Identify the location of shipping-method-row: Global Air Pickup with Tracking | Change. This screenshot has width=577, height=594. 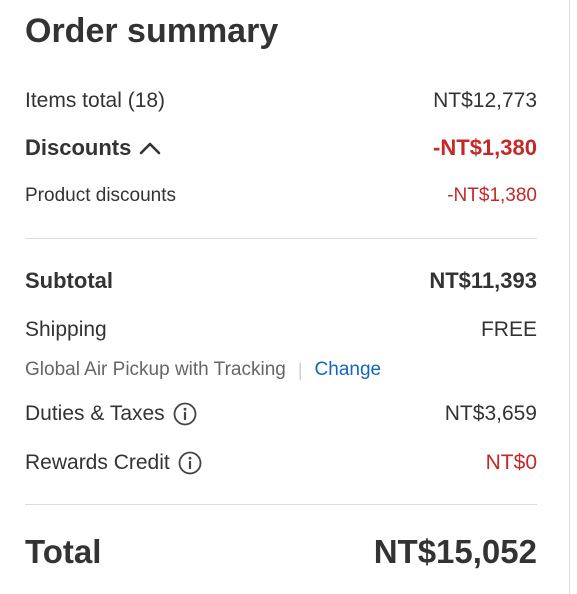
(281, 370).